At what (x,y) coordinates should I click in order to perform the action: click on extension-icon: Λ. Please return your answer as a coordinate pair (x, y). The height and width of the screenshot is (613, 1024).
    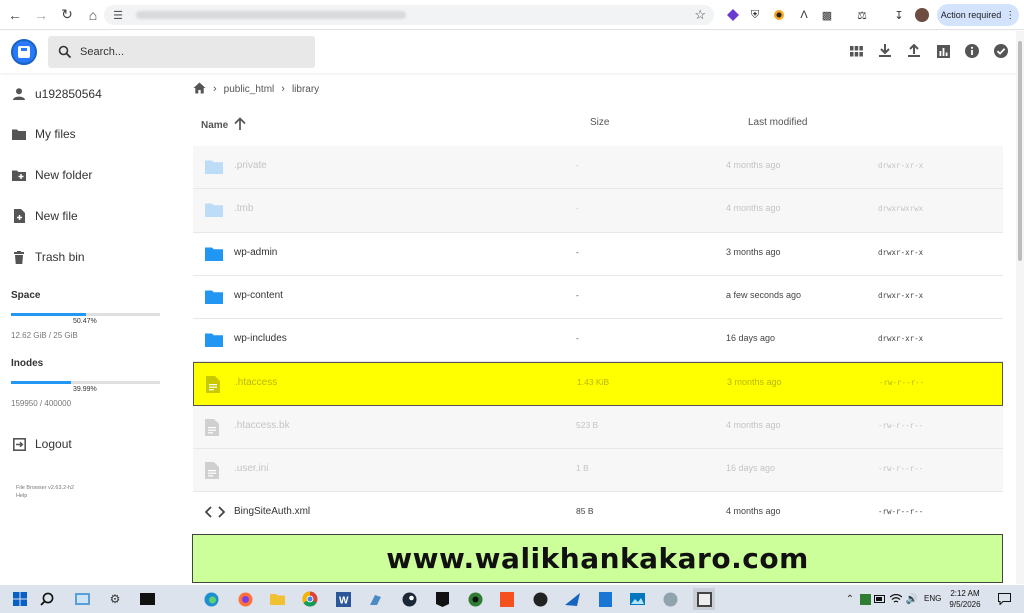
    Looking at the image, I should click on (804, 15).